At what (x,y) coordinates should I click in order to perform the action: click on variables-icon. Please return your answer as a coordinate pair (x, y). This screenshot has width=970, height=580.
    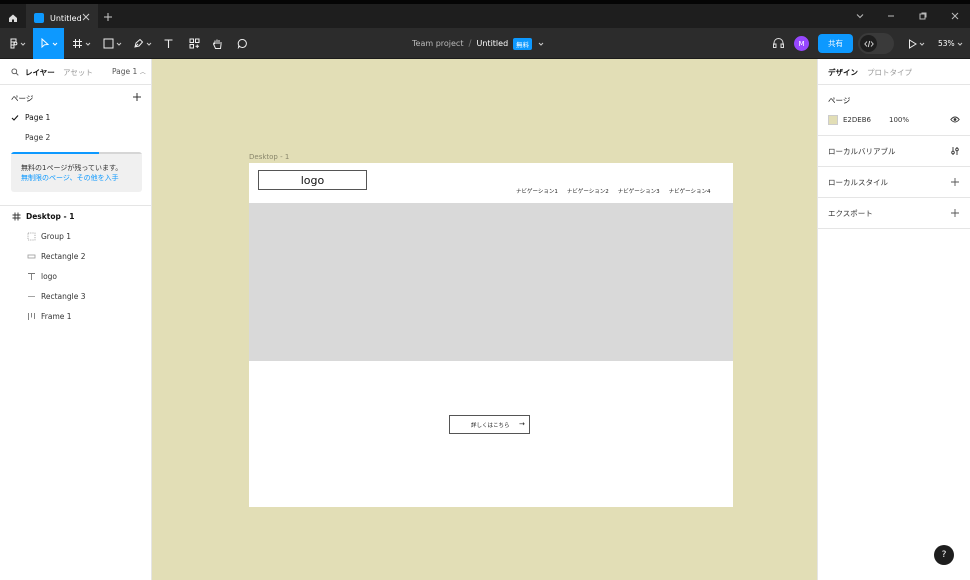
    Looking at the image, I should click on (955, 151).